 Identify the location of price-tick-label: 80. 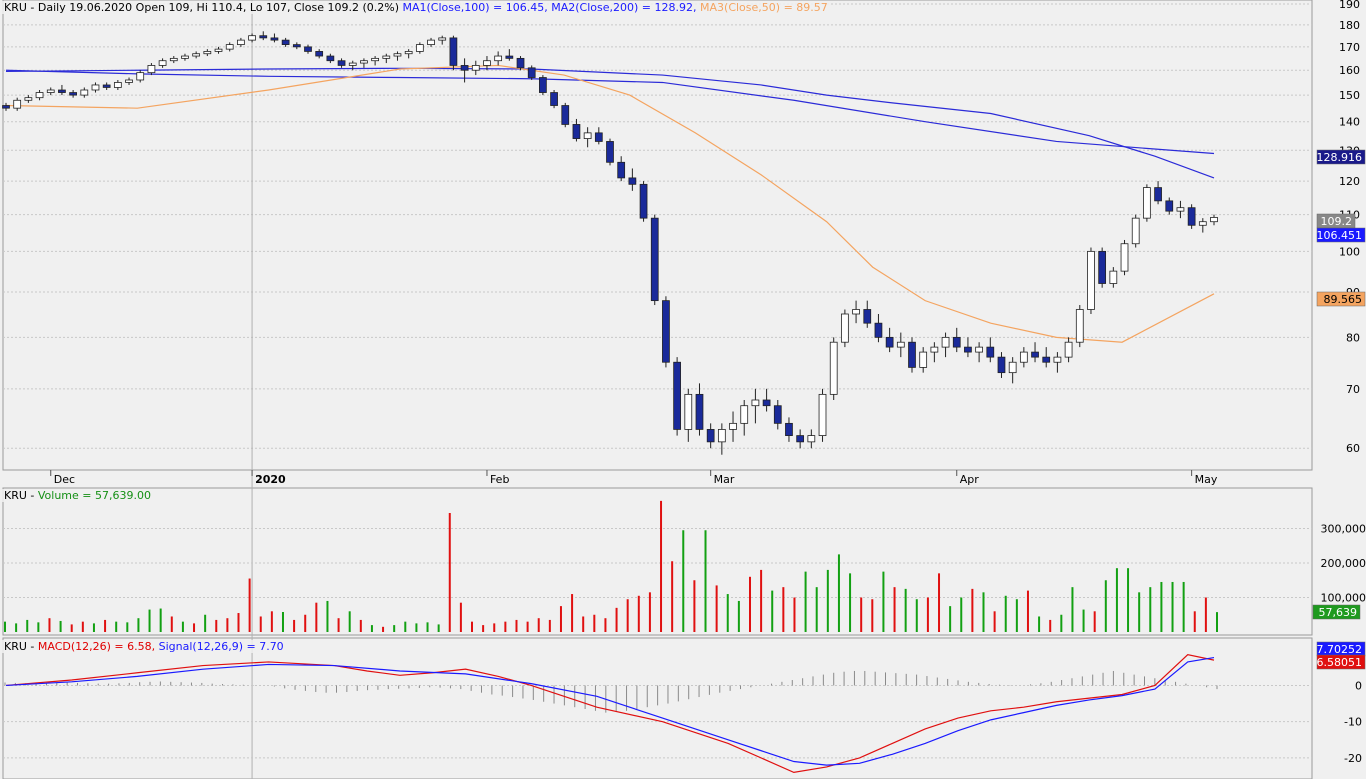
(1353, 337).